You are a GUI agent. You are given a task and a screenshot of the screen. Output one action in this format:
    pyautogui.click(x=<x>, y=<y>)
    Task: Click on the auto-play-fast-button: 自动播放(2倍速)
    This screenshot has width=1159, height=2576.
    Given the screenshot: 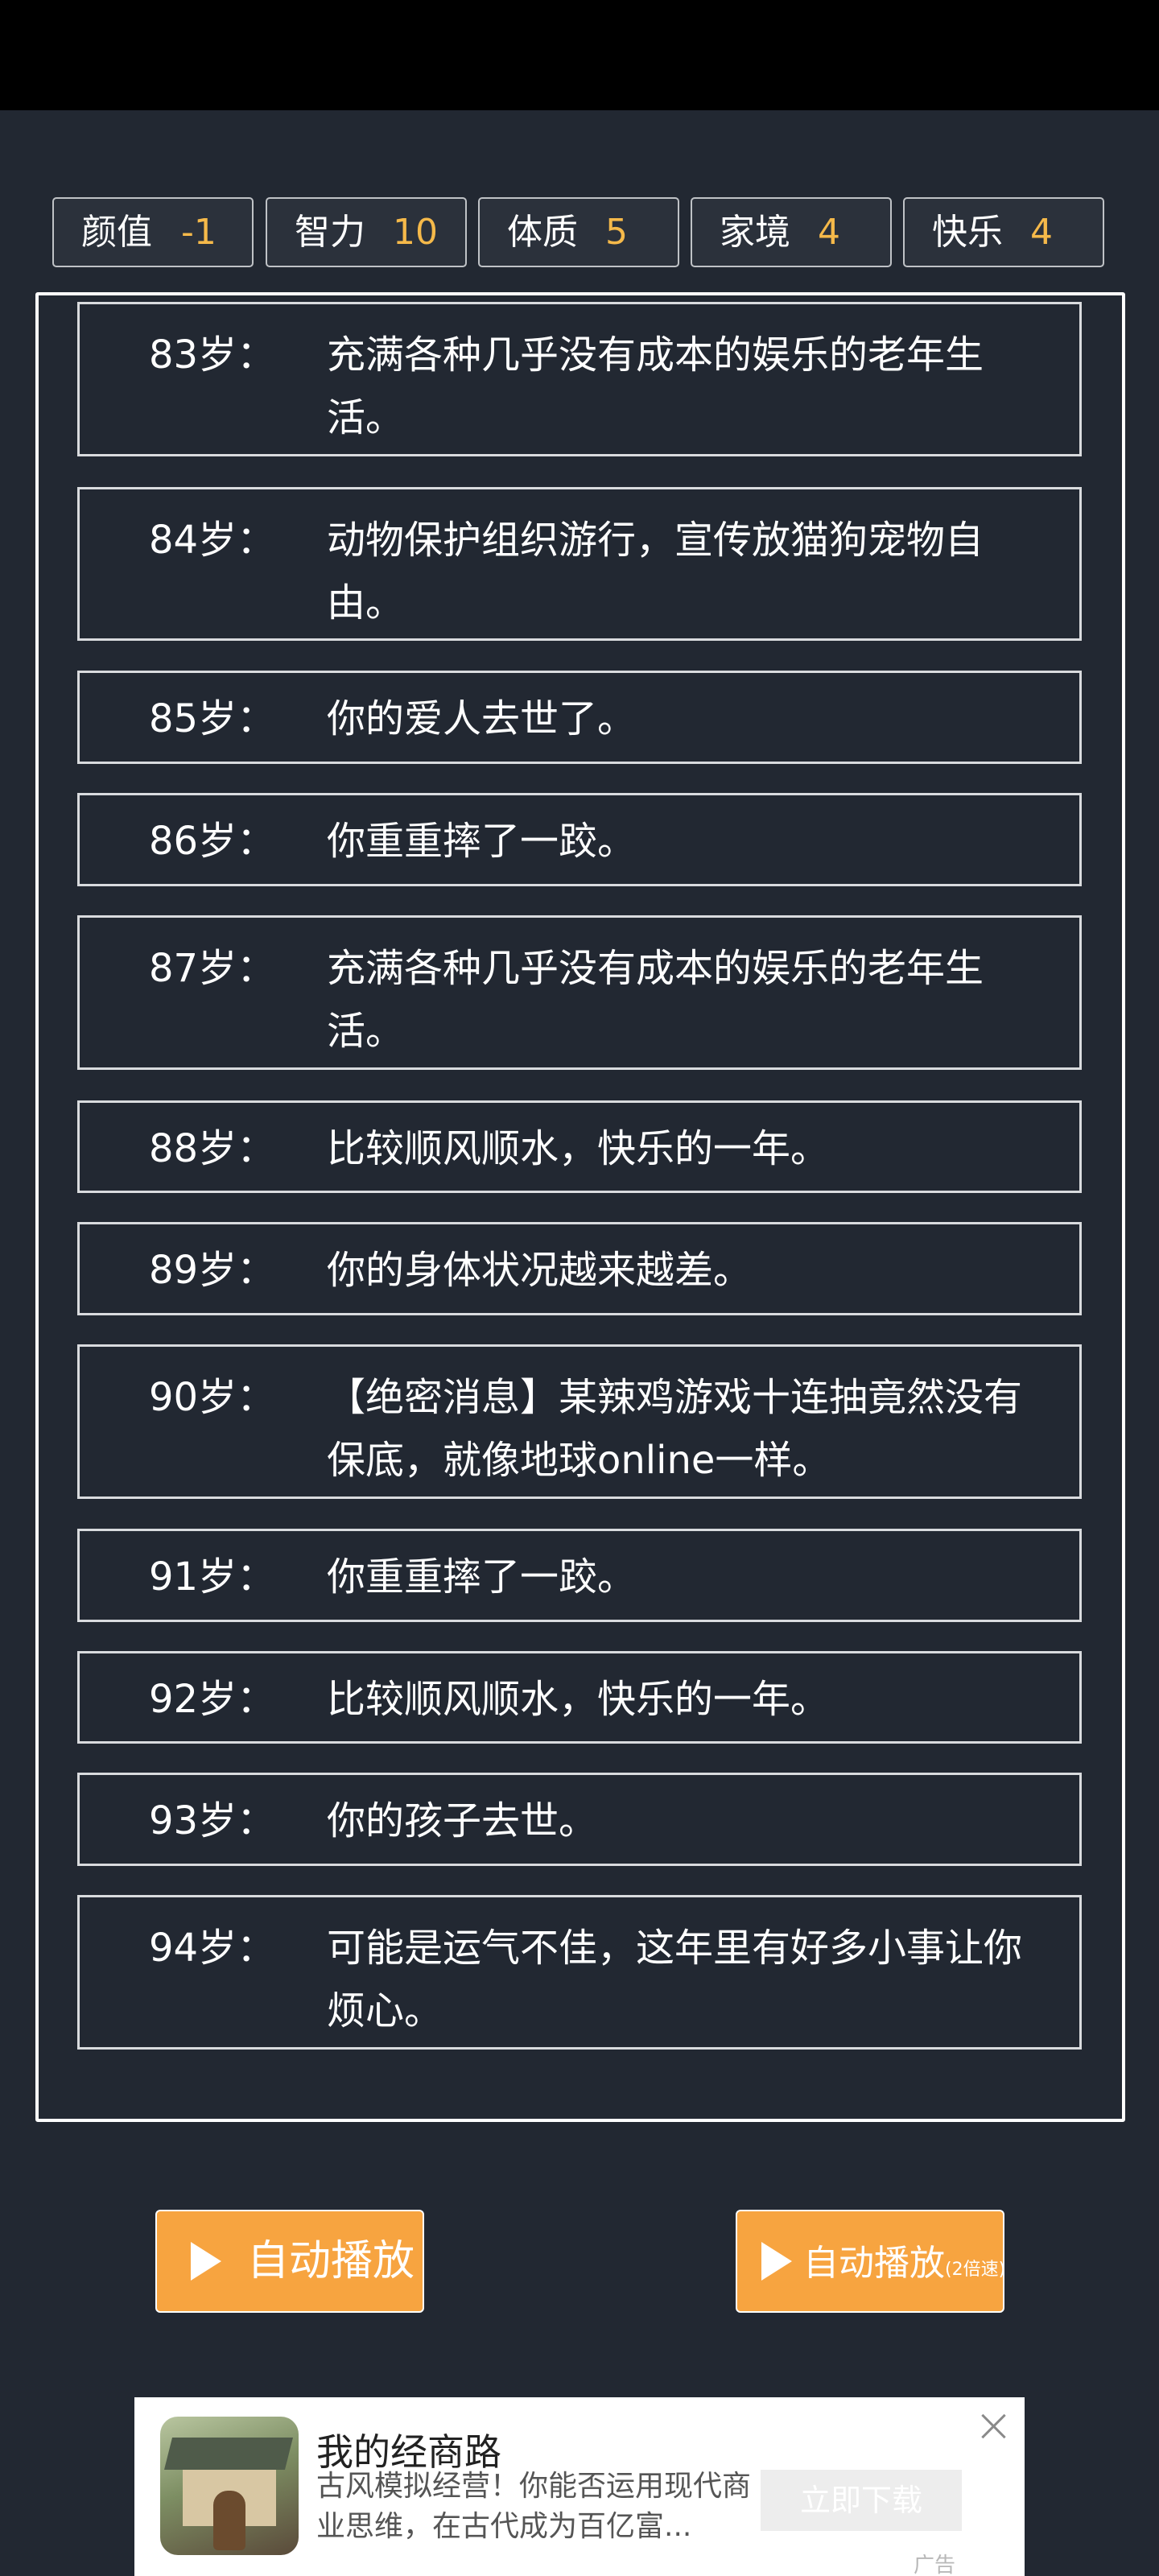 What is the action you would take?
    pyautogui.click(x=870, y=2261)
    